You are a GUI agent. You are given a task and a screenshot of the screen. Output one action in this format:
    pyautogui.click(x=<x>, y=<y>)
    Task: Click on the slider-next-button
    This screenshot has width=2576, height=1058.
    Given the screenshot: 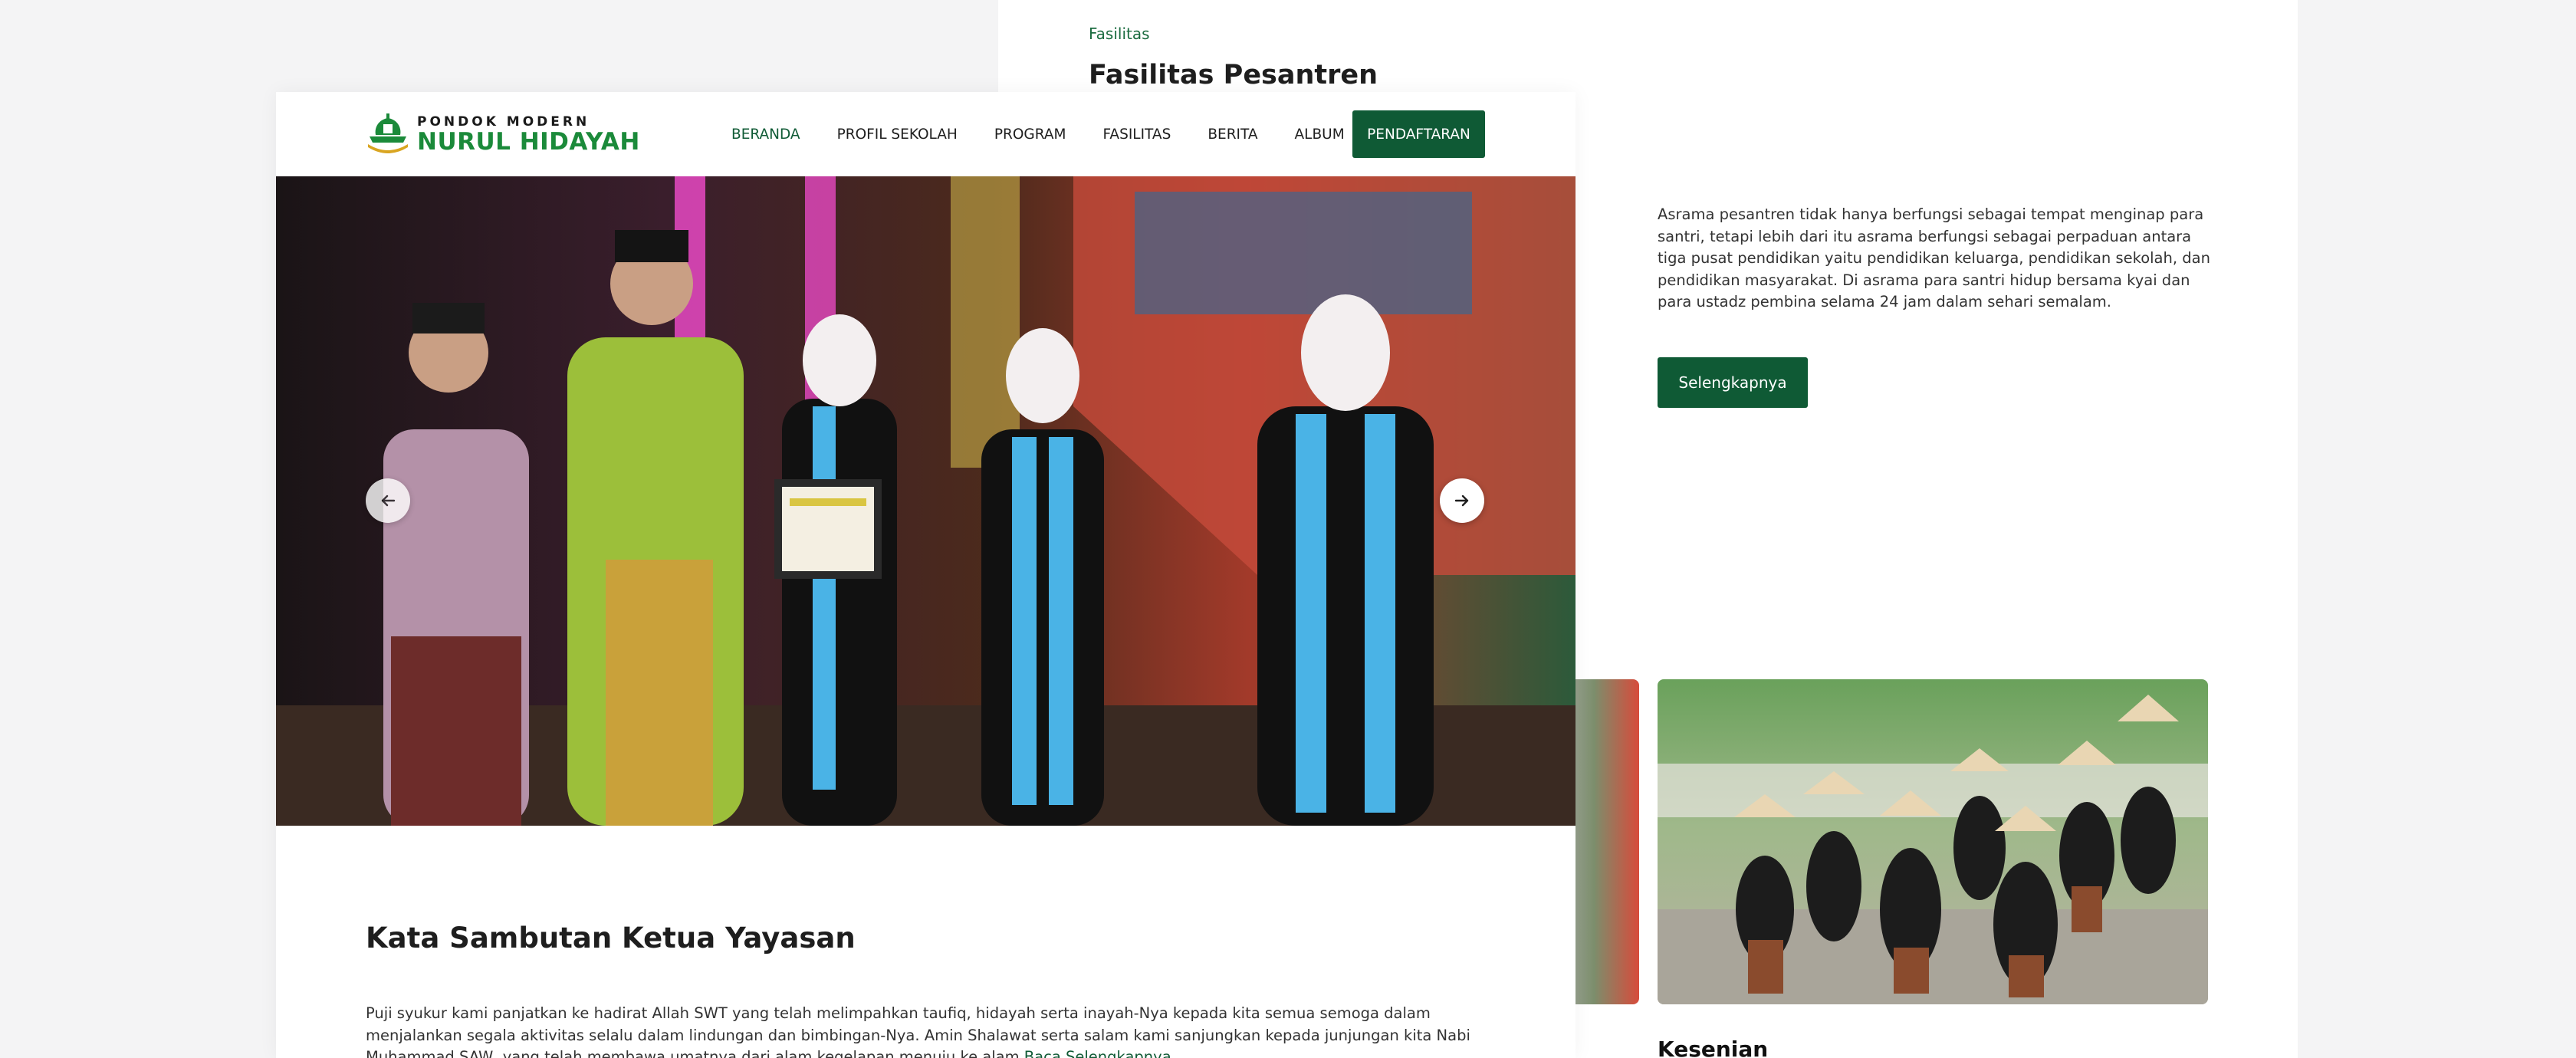 What is the action you would take?
    pyautogui.click(x=1462, y=501)
    